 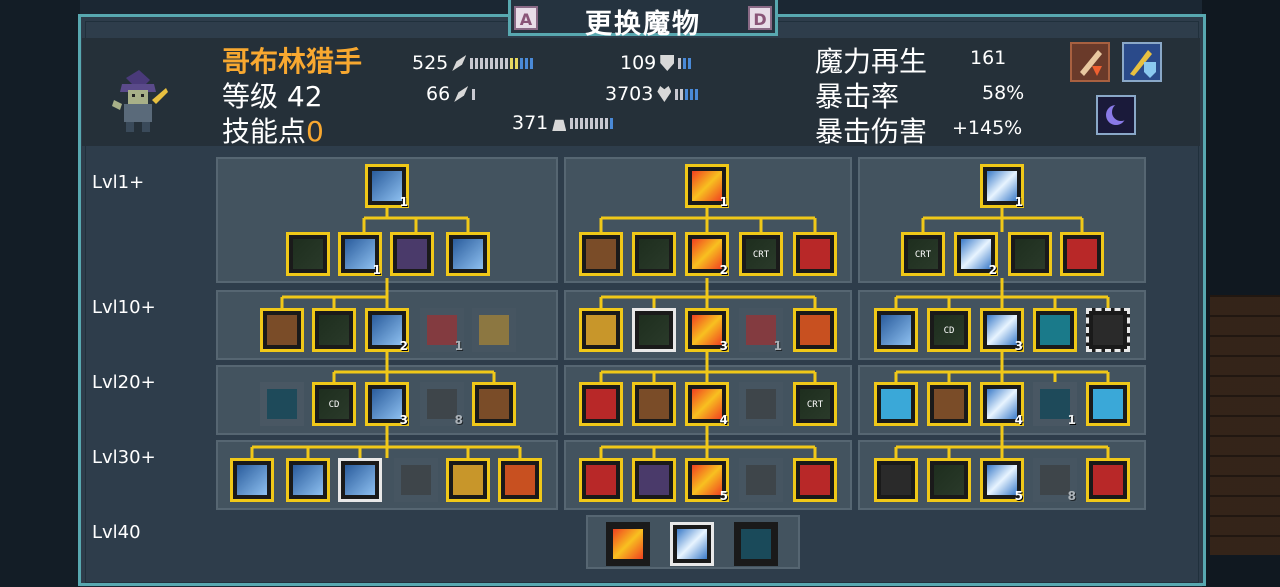 What do you see at coordinates (1003, 93) in the screenshot?
I see `crit-rate-value: 58%` at bounding box center [1003, 93].